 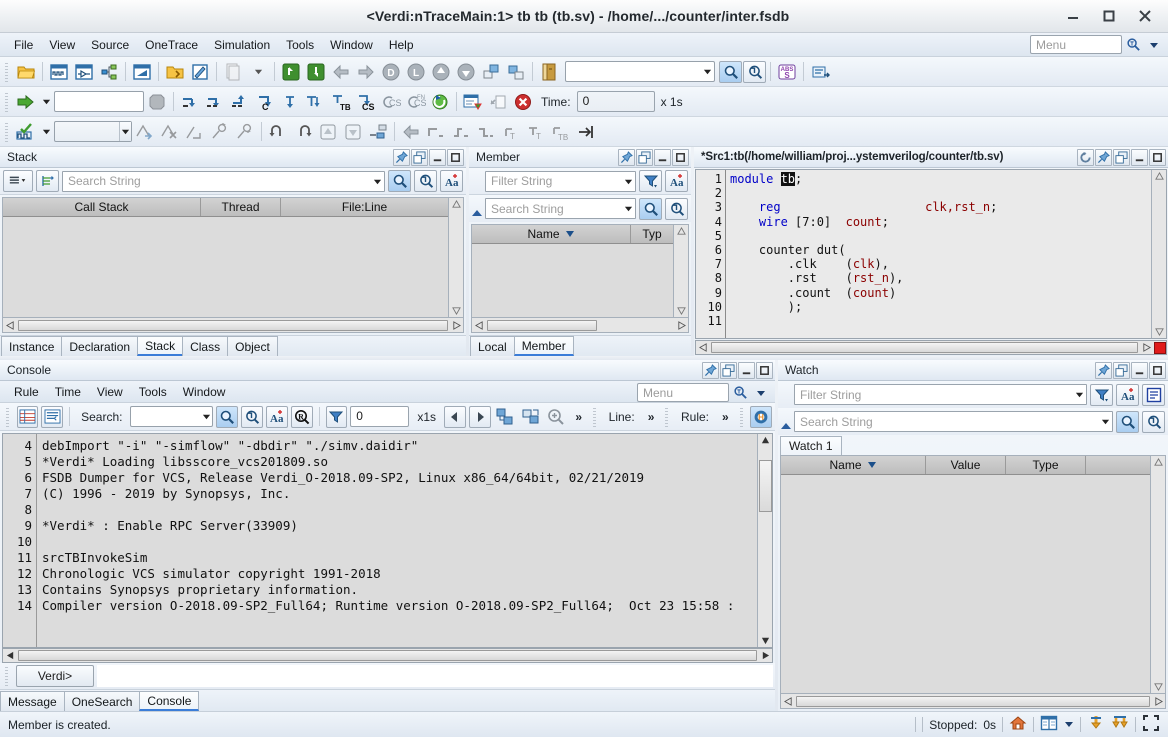 What do you see at coordinates (110, 45) in the screenshot?
I see `menu-source: Source` at bounding box center [110, 45].